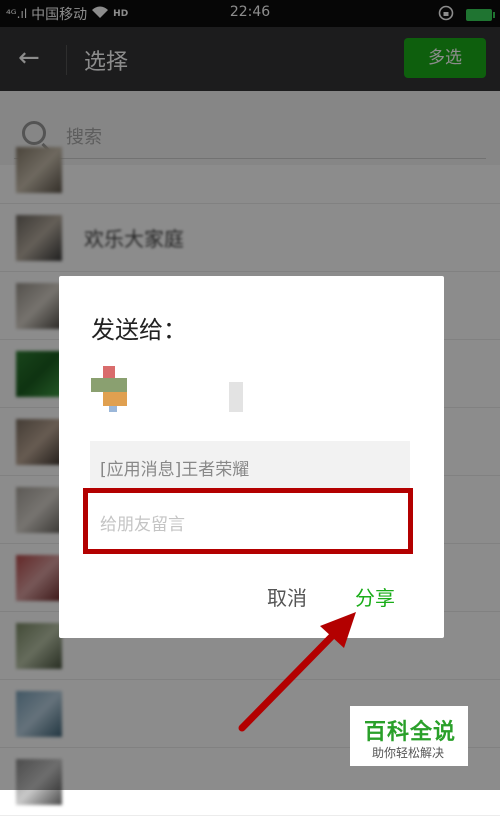 The height and width of the screenshot is (816, 500). I want to click on watermark-title: 百科全说, so click(410, 732).